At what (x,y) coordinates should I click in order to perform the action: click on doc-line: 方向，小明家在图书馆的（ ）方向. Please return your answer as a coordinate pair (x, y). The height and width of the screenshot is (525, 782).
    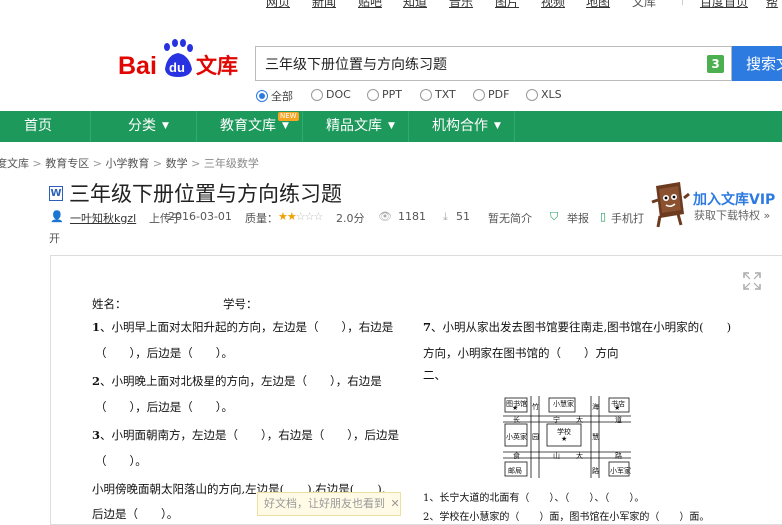
    Looking at the image, I should click on (521, 353).